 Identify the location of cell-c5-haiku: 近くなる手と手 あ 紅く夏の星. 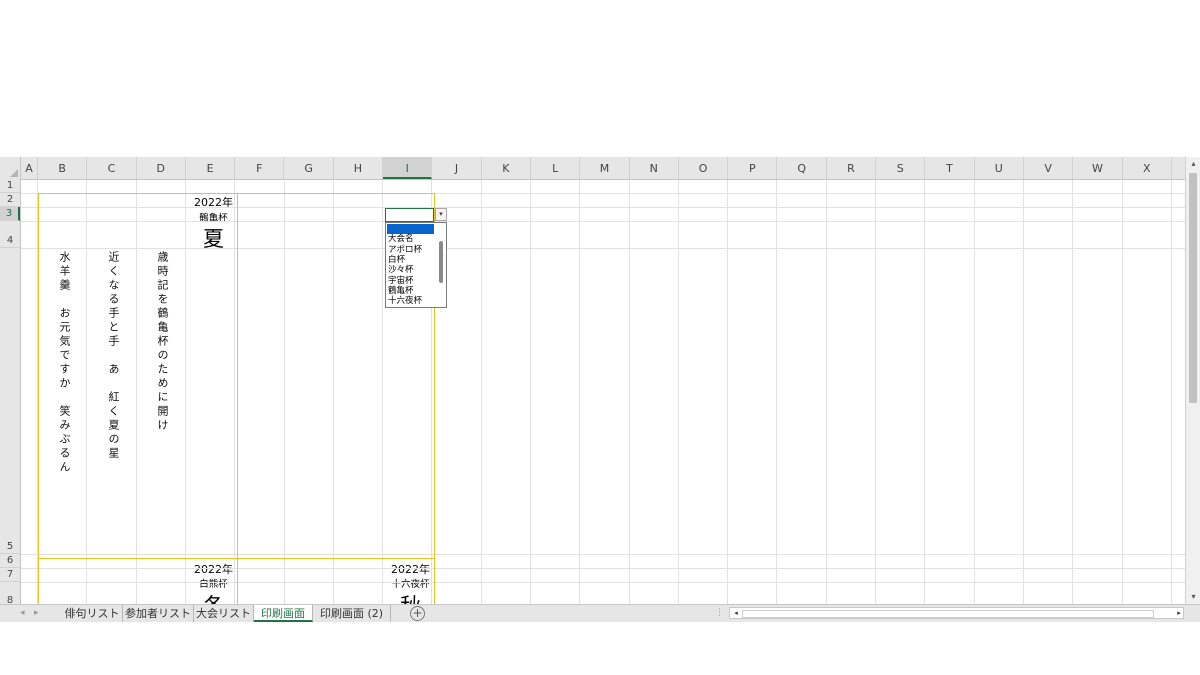
(113, 356).